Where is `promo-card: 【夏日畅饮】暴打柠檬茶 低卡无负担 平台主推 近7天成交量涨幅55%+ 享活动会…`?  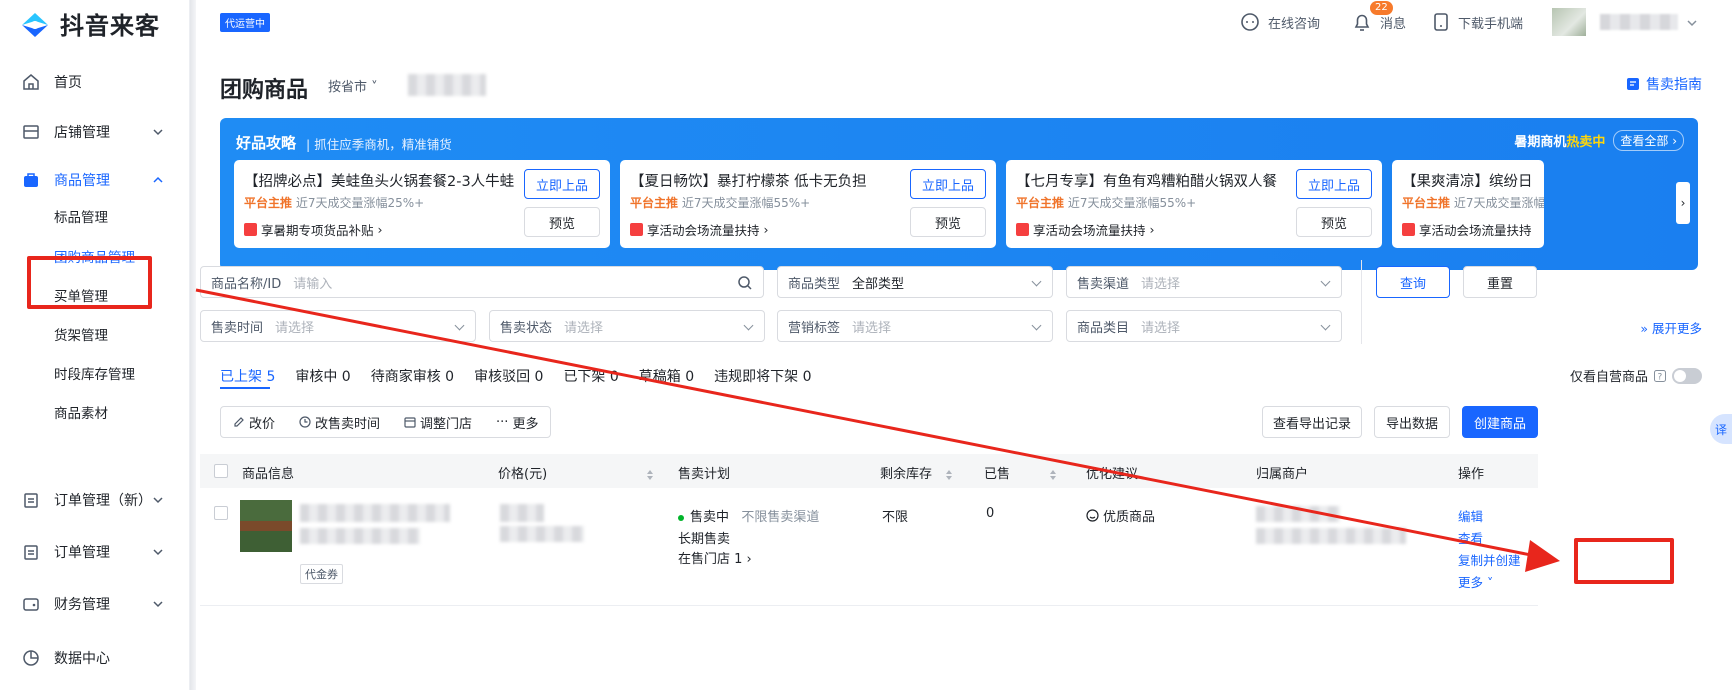
promo-card: 【夏日畅饮】暴打柠檬茶 低卡无负担 平台主推 近7天成交量涨幅55%+ 享活动会… is located at coordinates (808, 204).